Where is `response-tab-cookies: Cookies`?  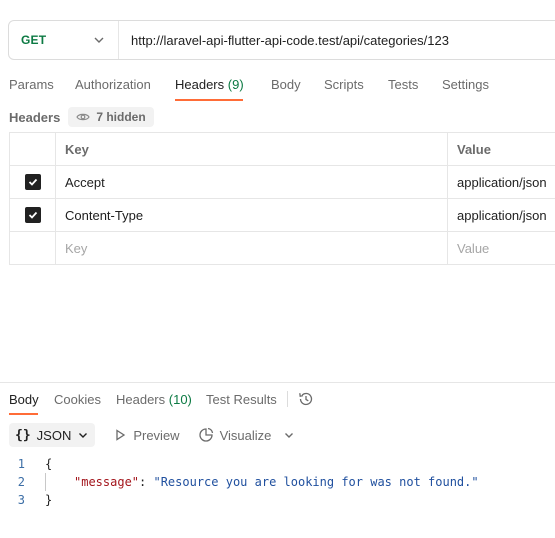
response-tab-cookies: Cookies is located at coordinates (85, 399).